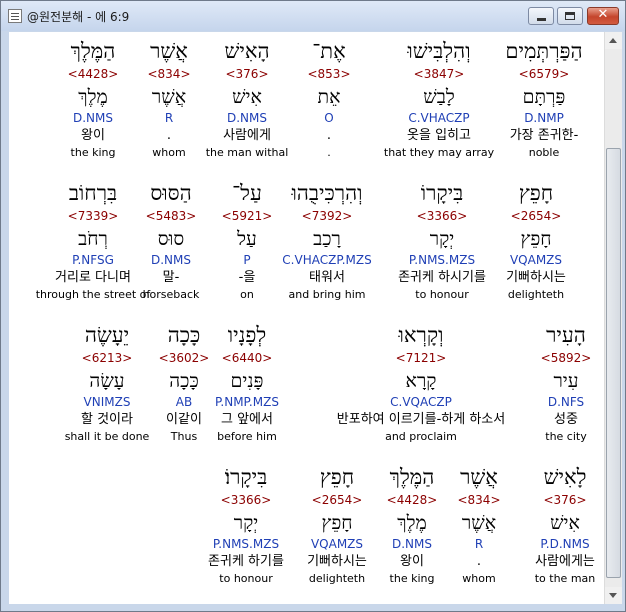 This screenshot has height=612, width=626. I want to click on hebrew-word: הַמֶּלֶךְ, so click(93, 51).